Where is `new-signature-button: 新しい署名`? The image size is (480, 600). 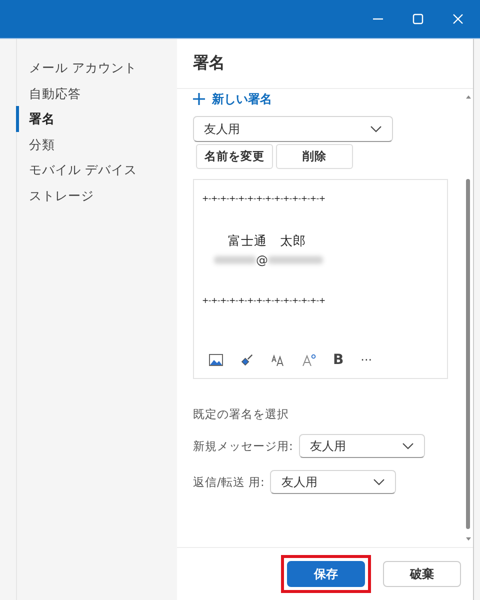 new-signature-button: 新しい署名 is located at coordinates (232, 99).